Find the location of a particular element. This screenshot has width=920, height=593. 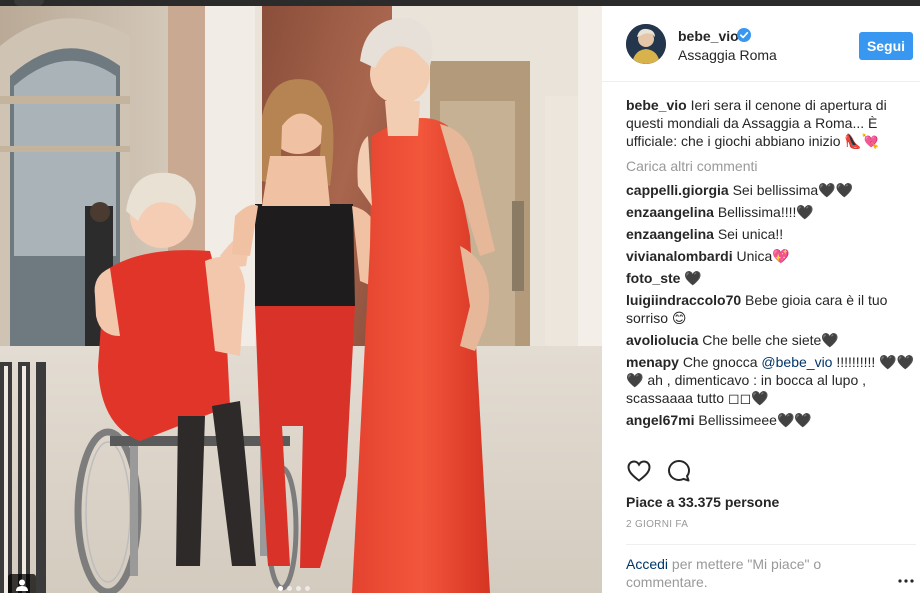

post-header: bebe_vio Assaggia Roma Segui is located at coordinates (761, 44).